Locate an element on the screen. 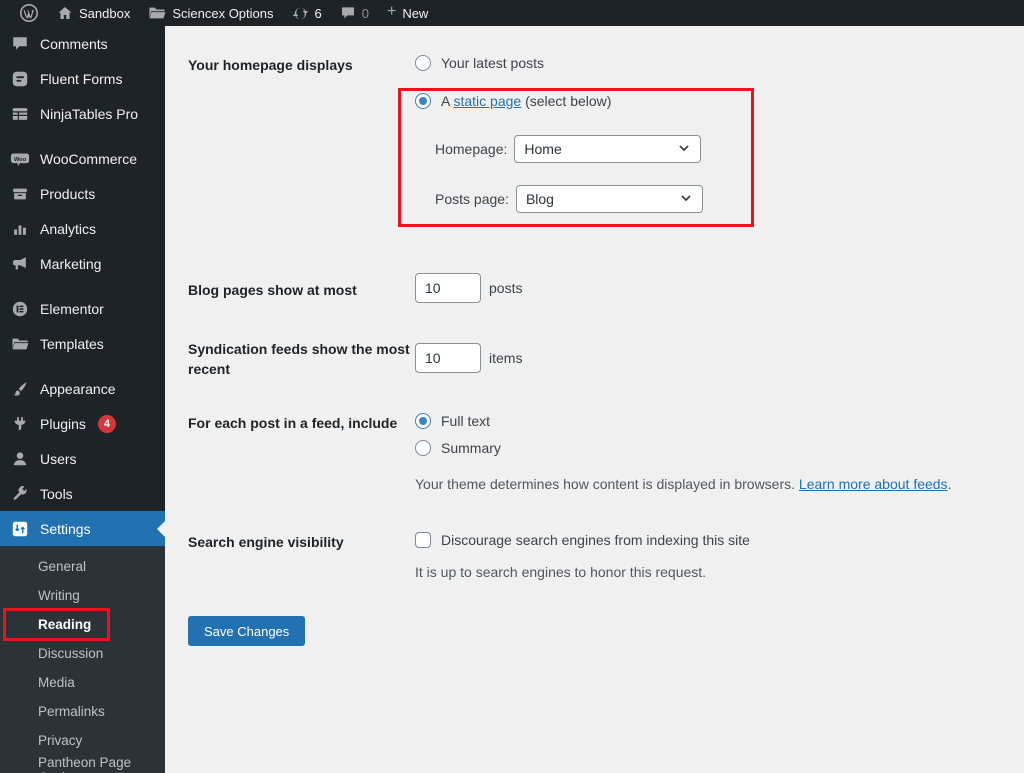 The width and height of the screenshot is (1024, 773). submenu-item-media: Media is located at coordinates (82, 682).